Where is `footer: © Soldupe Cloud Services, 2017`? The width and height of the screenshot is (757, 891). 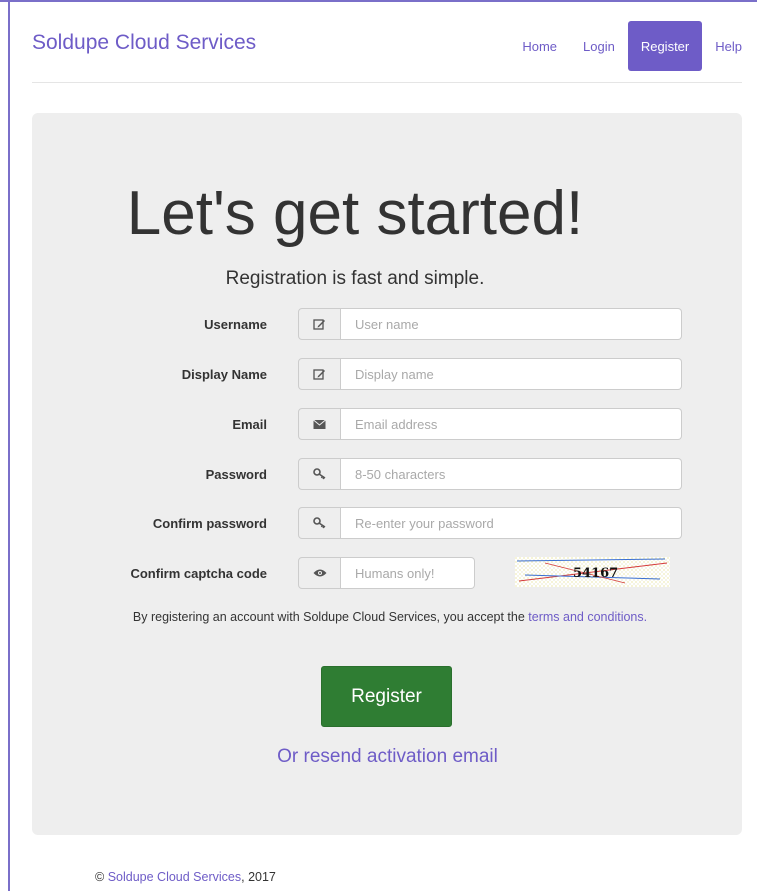
footer: © Soldupe Cloud Services, 2017 is located at coordinates (185, 877).